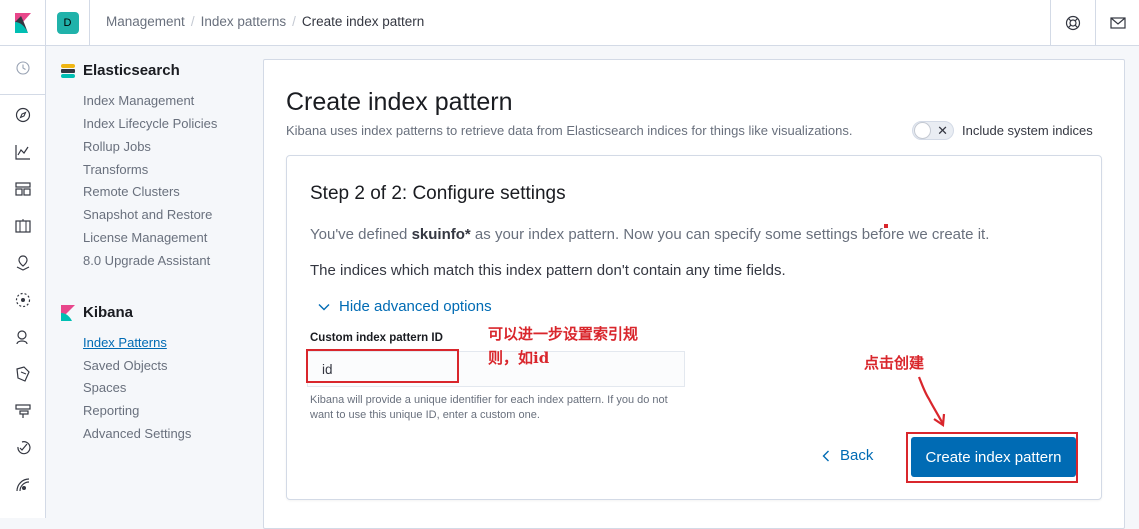 The height and width of the screenshot is (529, 1139). I want to click on space-avatar: D, so click(67, 23).